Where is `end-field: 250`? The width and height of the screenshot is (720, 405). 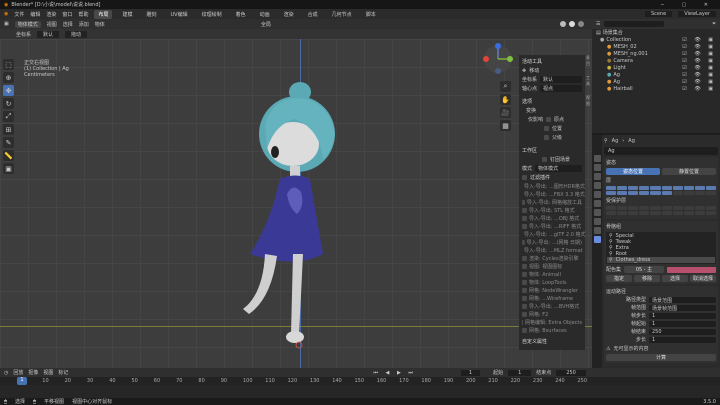
end-field: 250 is located at coordinates (571, 372).